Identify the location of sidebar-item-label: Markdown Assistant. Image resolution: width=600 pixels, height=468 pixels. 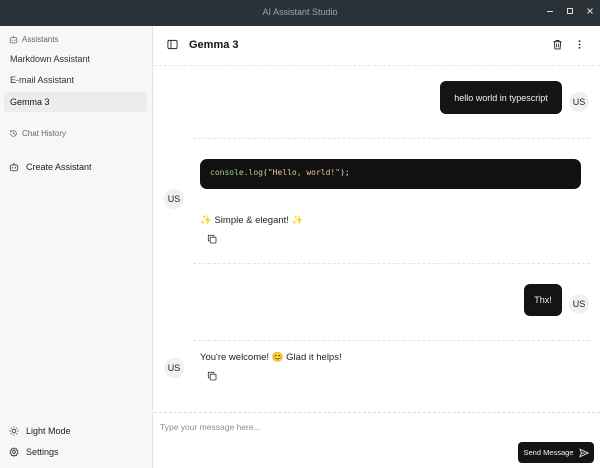
(50, 59).